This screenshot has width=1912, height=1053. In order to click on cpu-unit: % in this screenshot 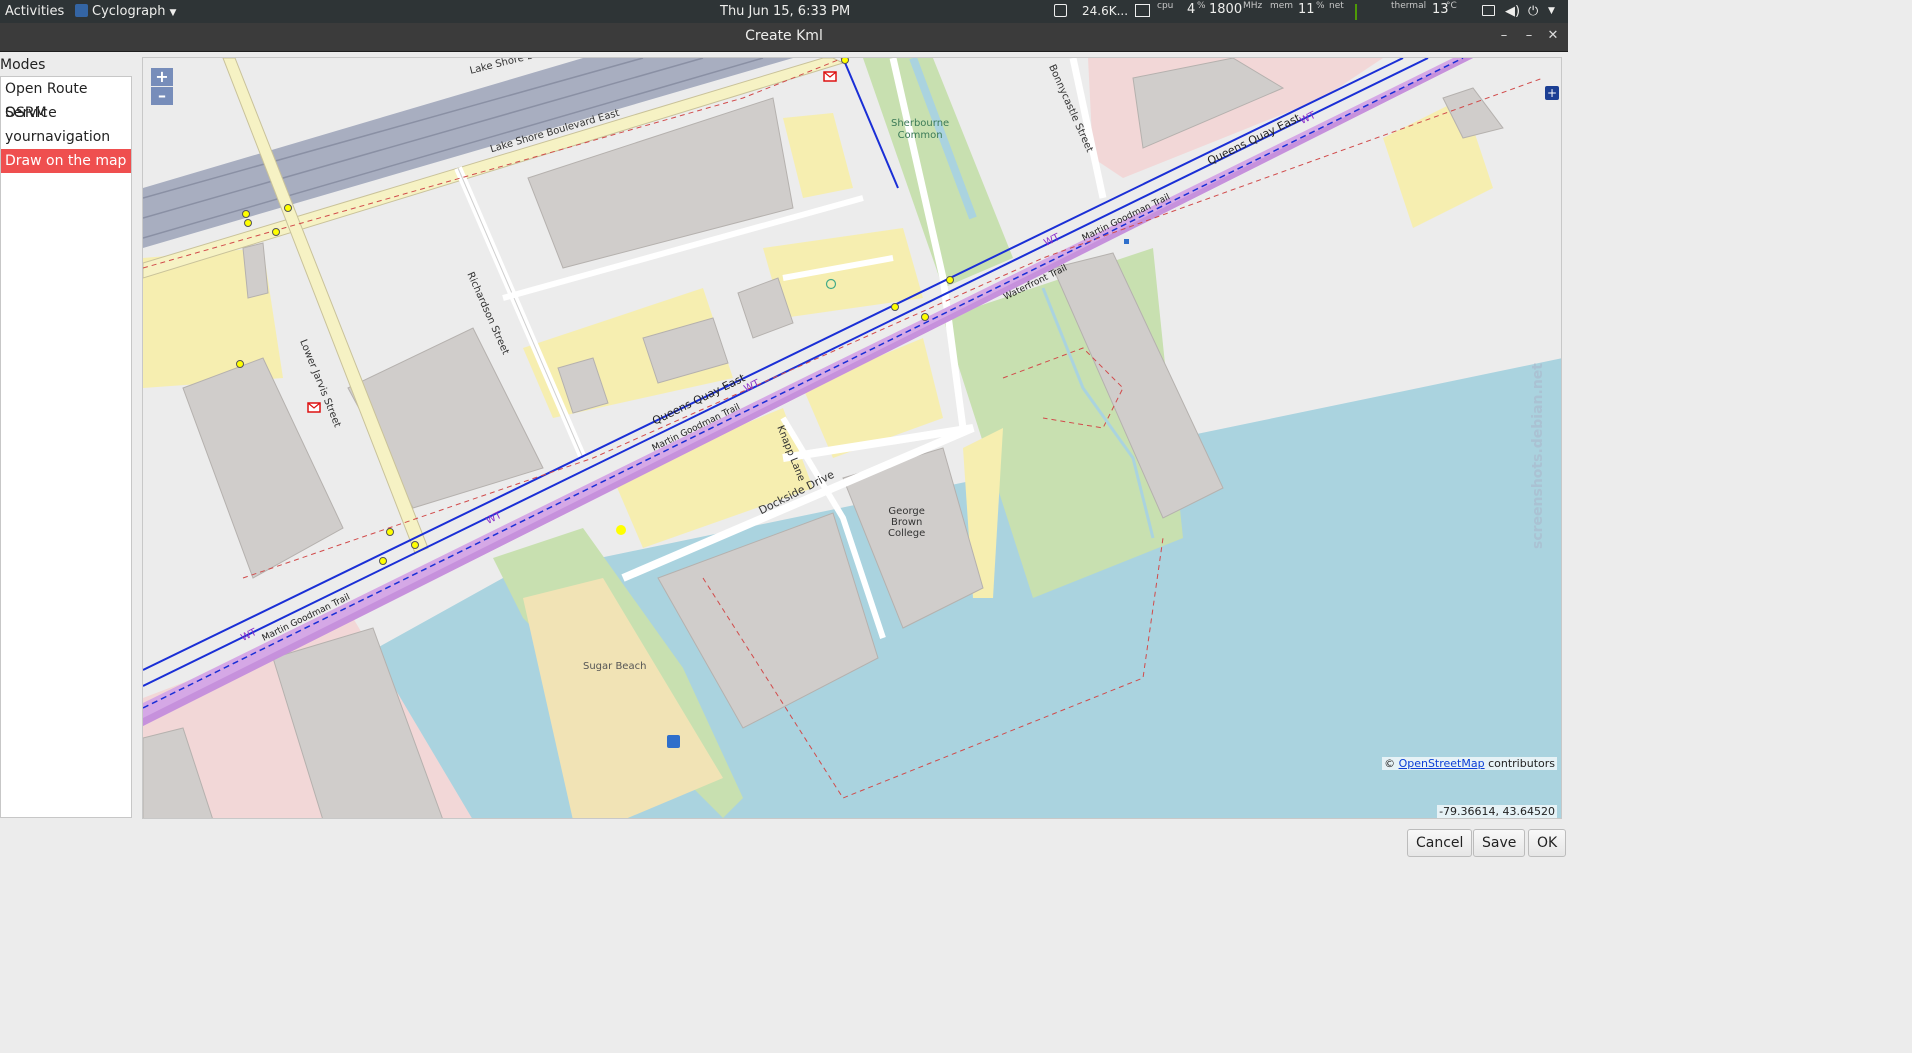, I will do `click(1201, 6)`.